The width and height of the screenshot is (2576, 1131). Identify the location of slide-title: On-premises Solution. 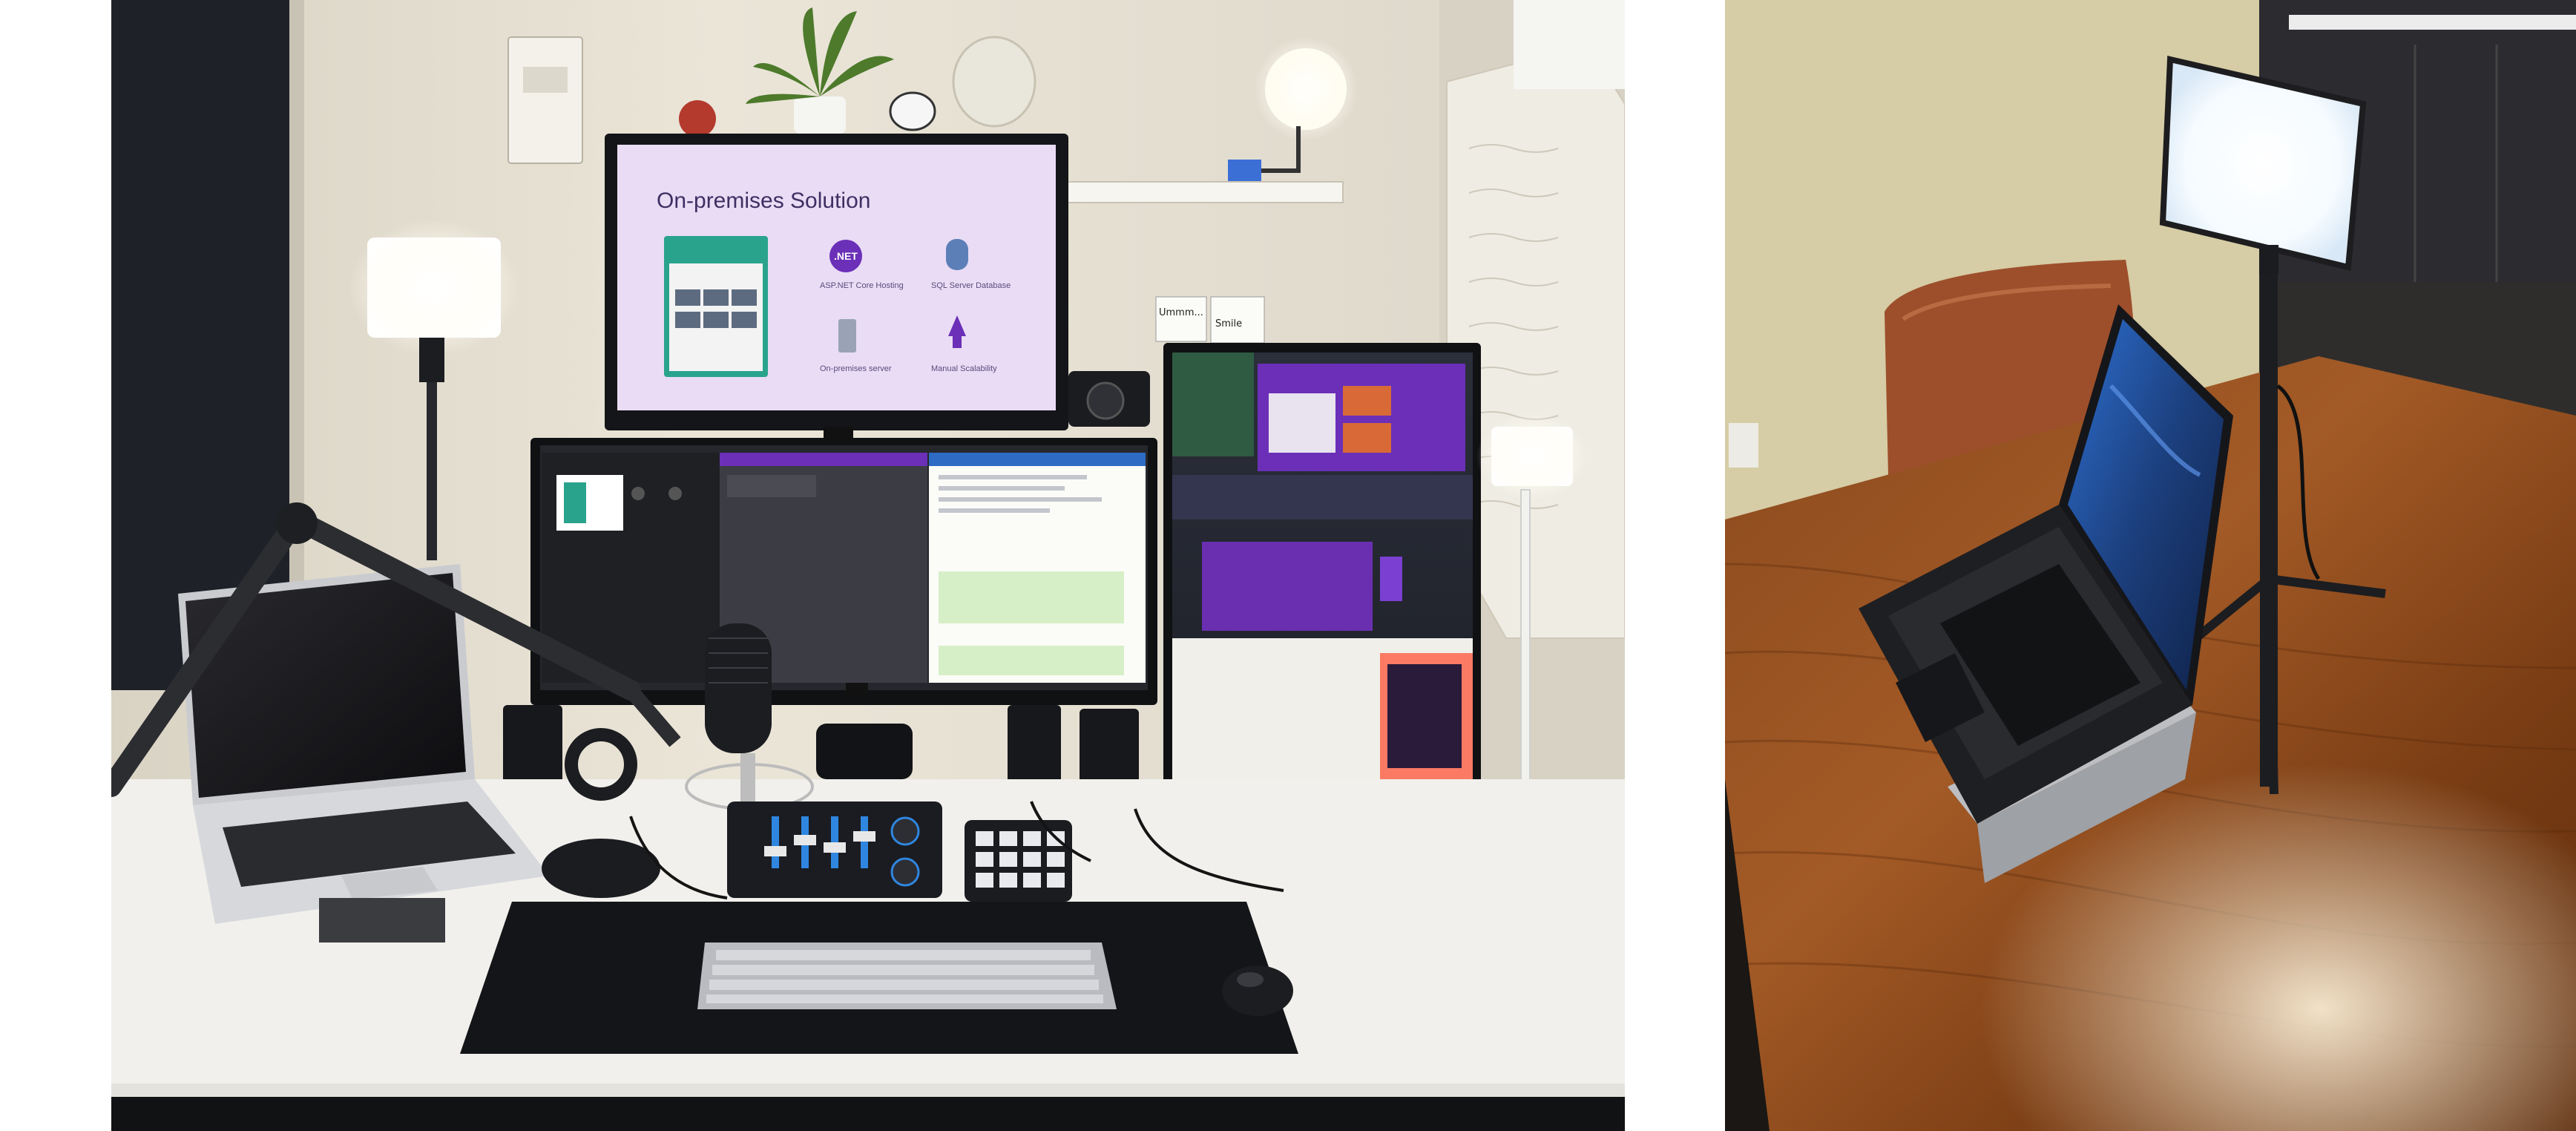
(763, 200).